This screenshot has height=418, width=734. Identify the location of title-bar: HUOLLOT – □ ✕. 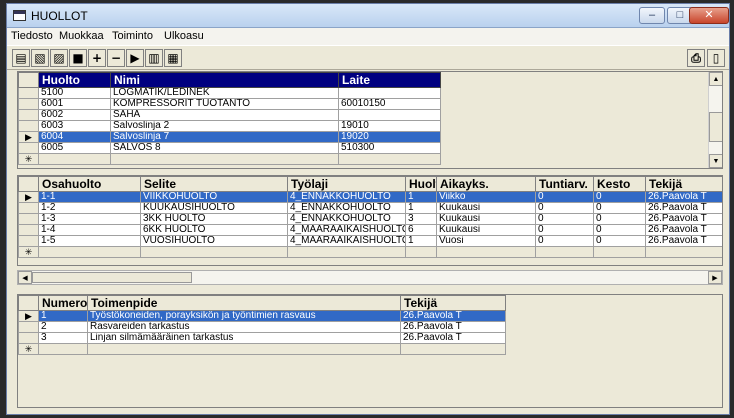
(368, 16).